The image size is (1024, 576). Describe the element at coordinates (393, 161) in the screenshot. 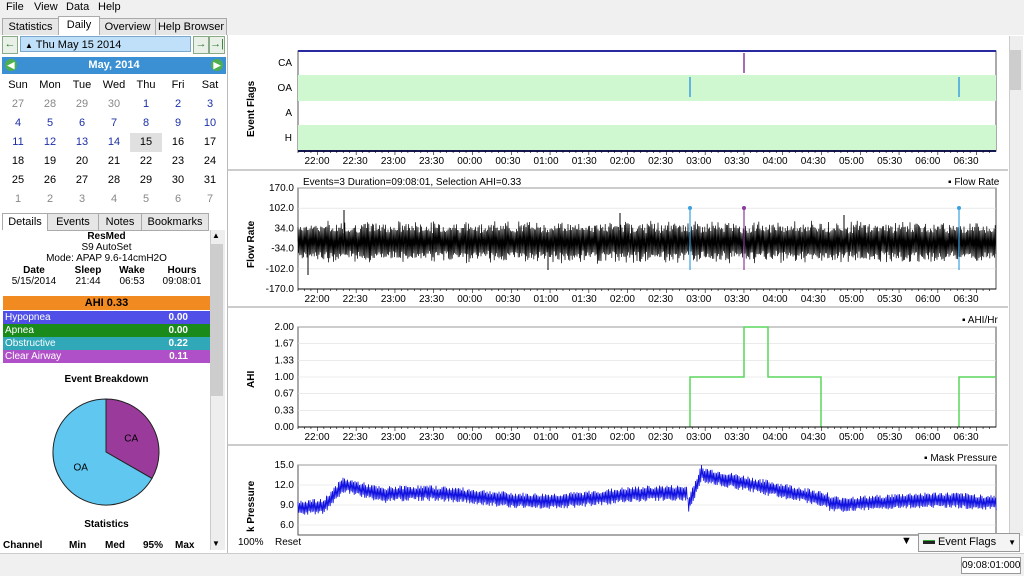

I see `event-flags-tick-label: 23:00` at that location.